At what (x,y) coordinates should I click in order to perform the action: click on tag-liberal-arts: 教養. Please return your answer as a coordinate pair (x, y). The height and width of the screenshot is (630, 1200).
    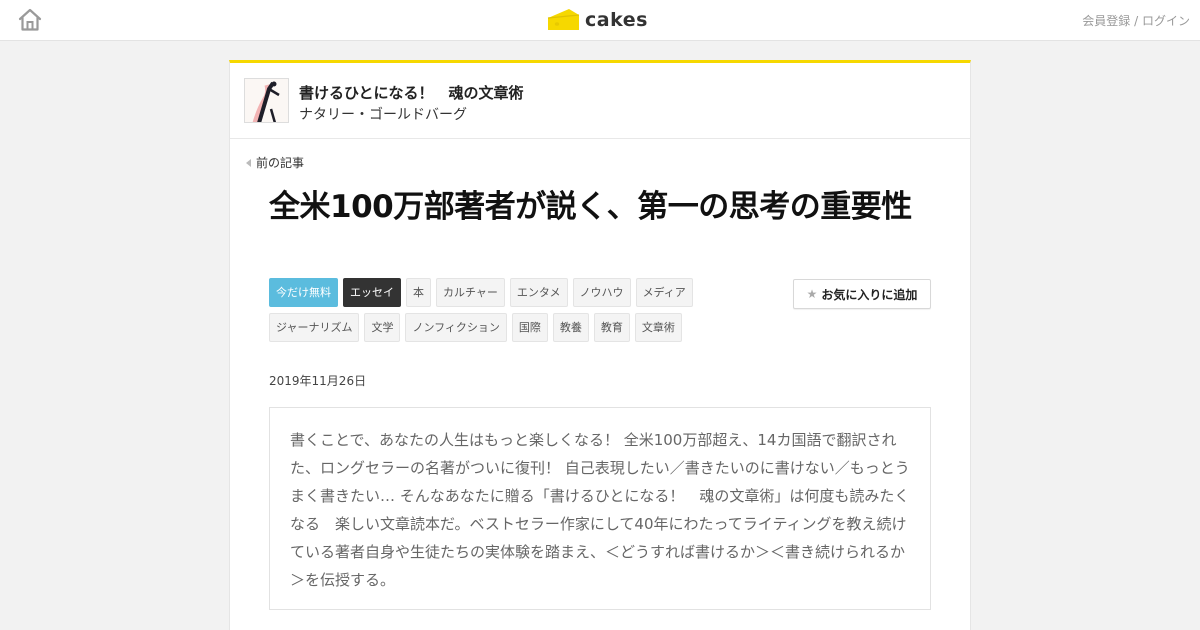
    Looking at the image, I should click on (570, 327).